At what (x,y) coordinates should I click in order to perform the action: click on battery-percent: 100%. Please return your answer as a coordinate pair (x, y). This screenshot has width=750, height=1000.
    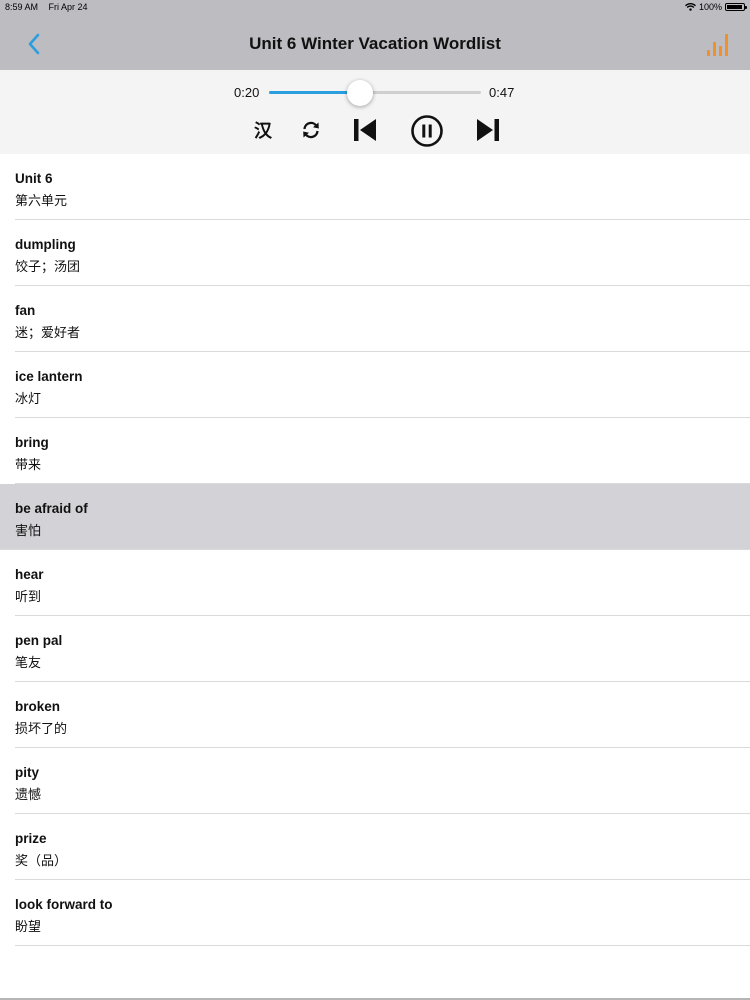
    Looking at the image, I should click on (710, 7).